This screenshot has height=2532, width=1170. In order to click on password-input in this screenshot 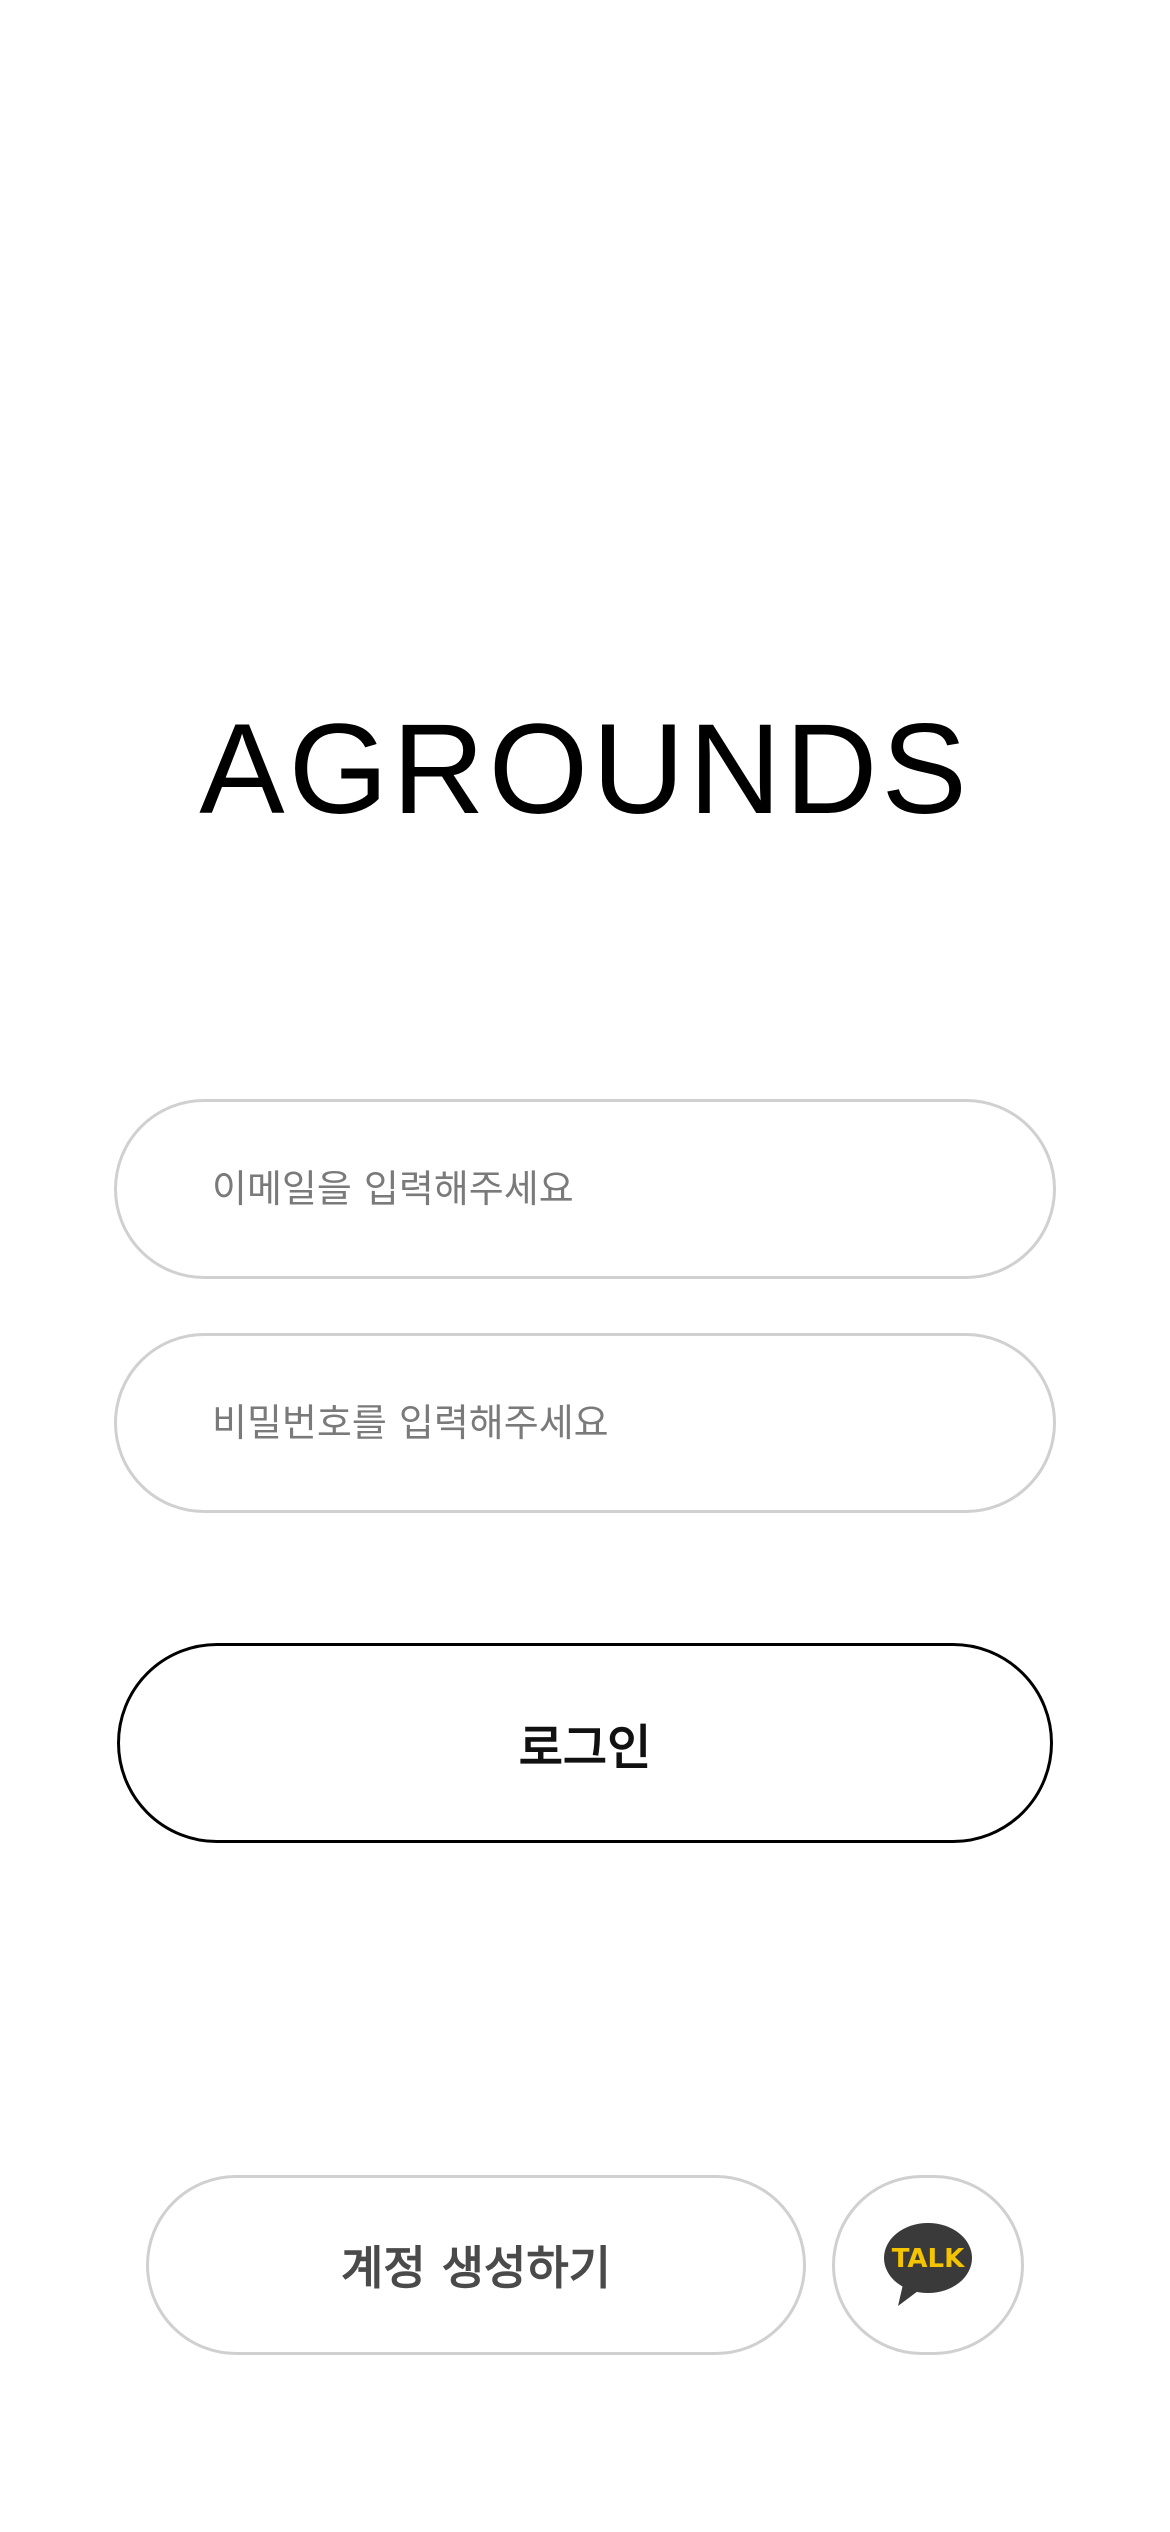, I will do `click(585, 1423)`.